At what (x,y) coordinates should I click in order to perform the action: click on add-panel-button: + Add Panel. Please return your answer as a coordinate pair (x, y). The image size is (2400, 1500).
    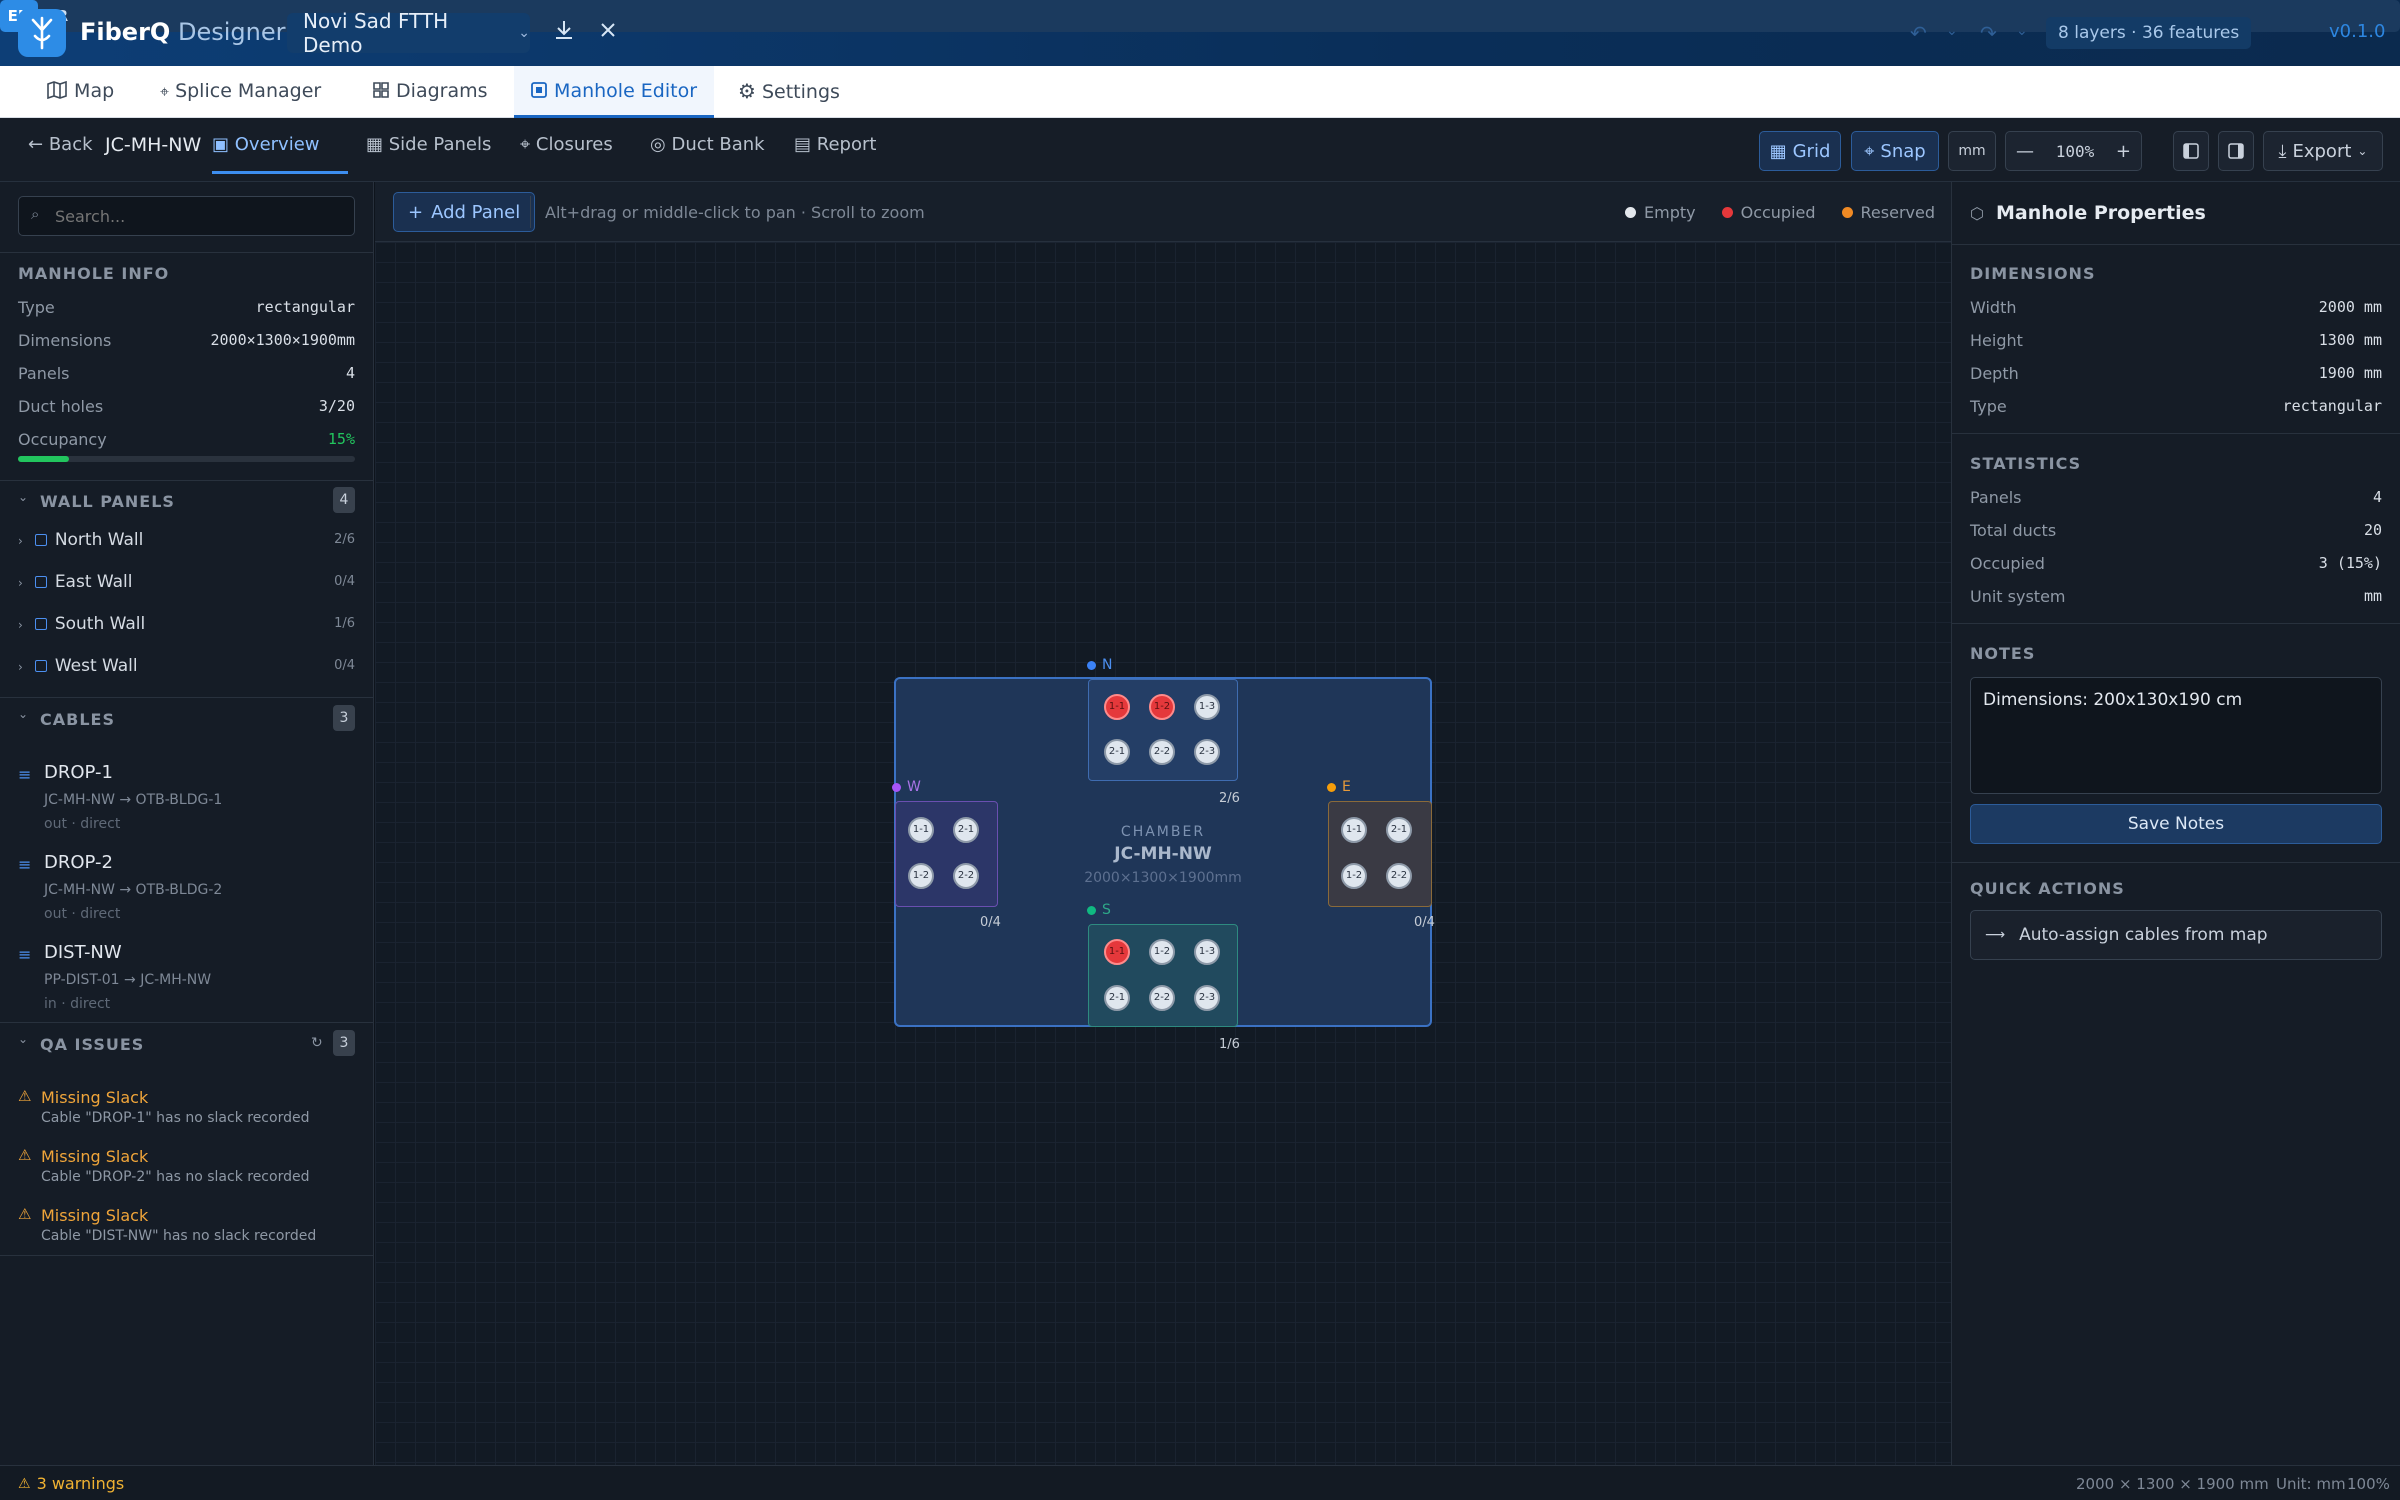
    Looking at the image, I should click on (464, 212).